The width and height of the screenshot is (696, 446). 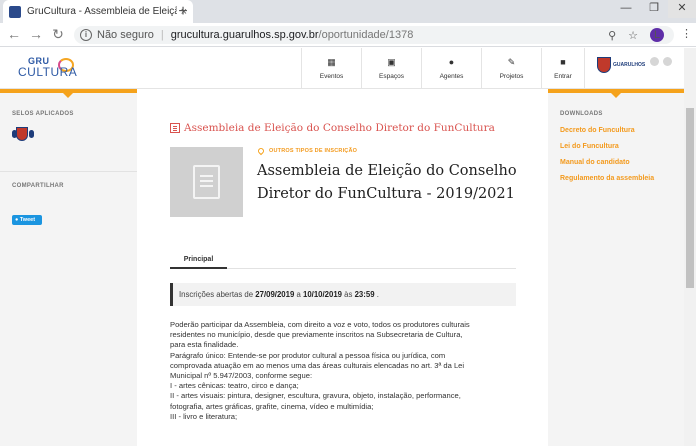 I want to click on nav-label: Agentes, so click(x=451, y=76).